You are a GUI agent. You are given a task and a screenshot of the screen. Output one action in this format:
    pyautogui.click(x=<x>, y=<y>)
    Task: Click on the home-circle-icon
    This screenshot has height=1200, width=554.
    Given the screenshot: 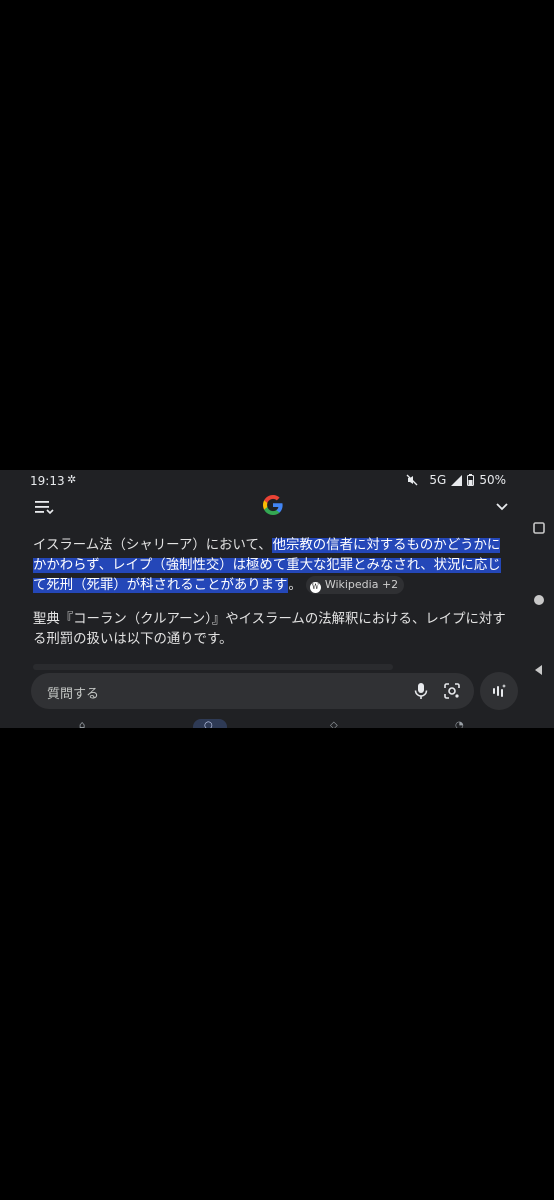 What is the action you would take?
    pyautogui.click(x=539, y=600)
    